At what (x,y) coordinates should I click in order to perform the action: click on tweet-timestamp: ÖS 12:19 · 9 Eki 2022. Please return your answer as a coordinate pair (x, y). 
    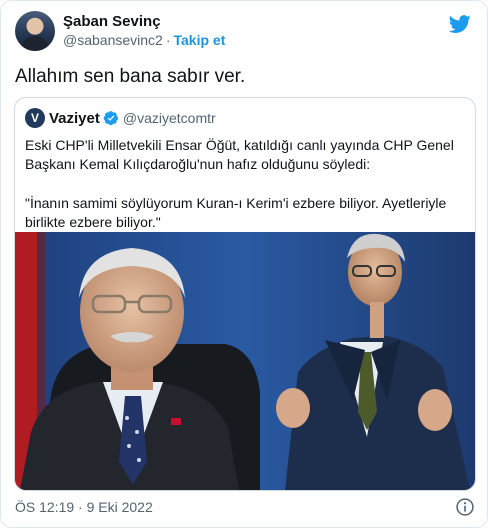
    Looking at the image, I should click on (84, 507).